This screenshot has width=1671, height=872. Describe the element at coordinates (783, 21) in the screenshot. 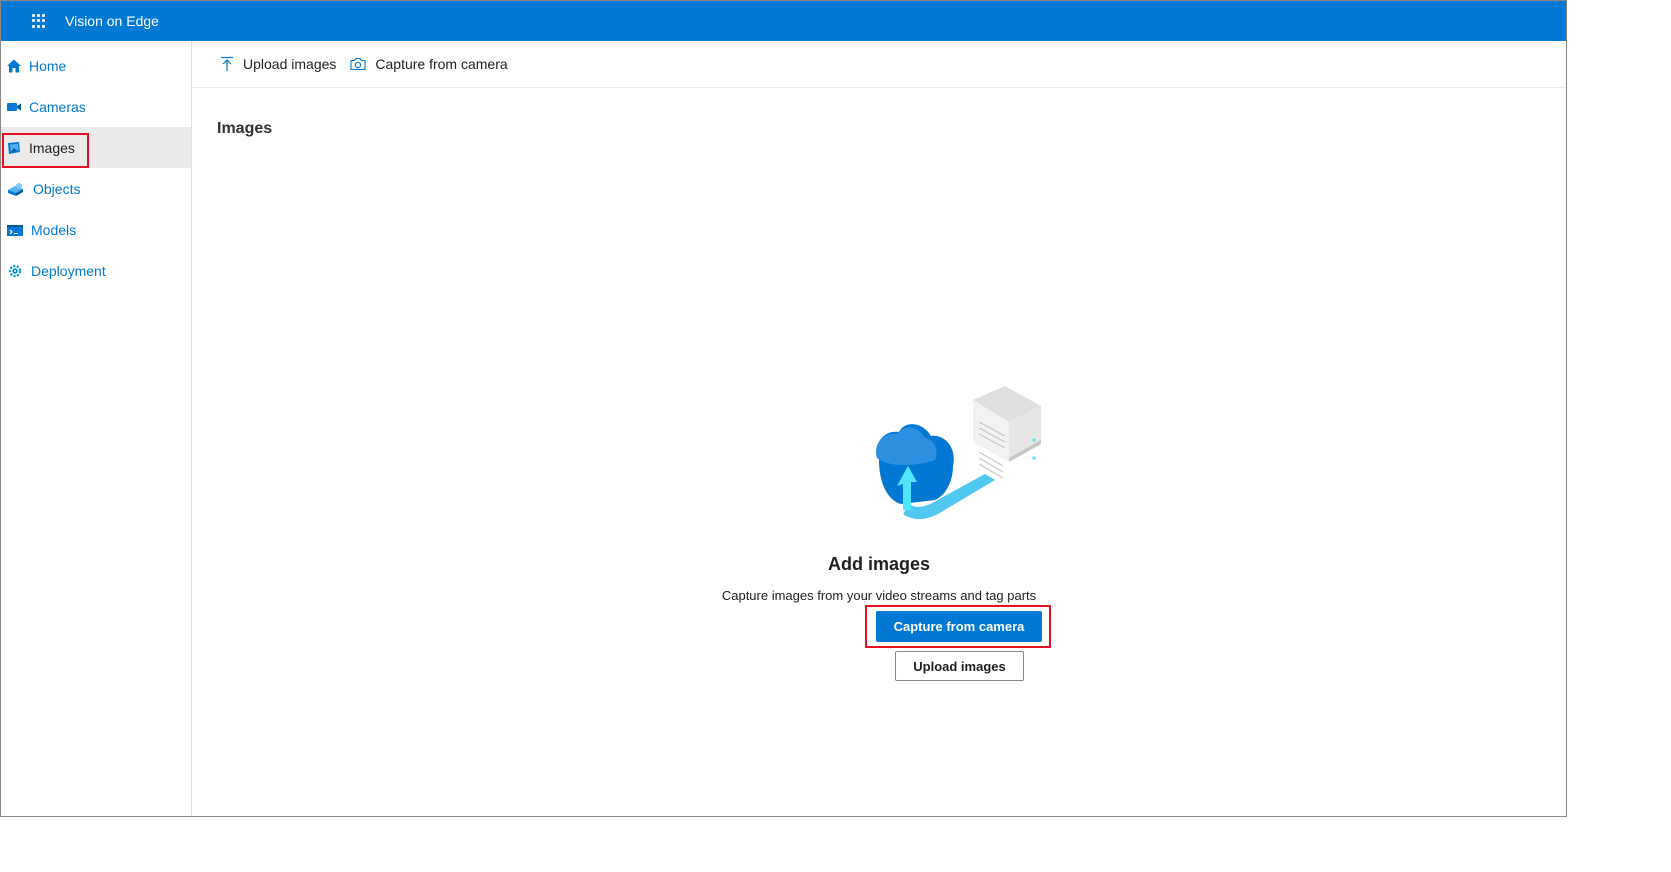

I see `top-bar: Vision on Edge` at that location.